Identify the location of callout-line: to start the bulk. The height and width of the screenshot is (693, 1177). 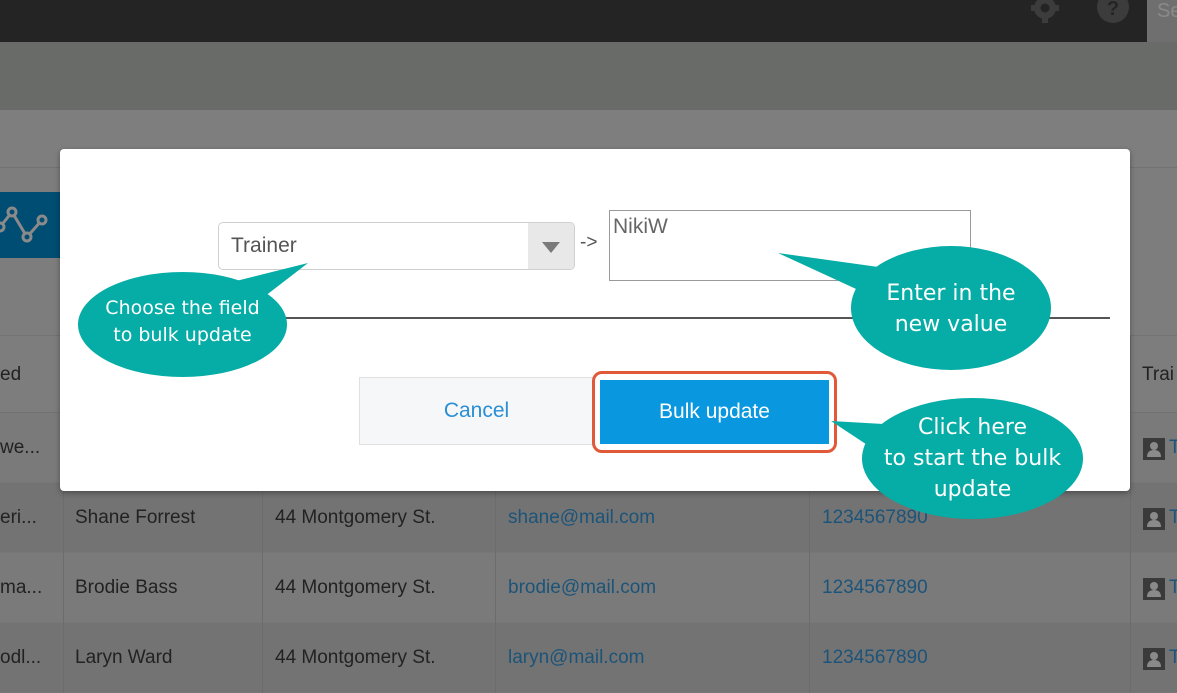
(972, 458).